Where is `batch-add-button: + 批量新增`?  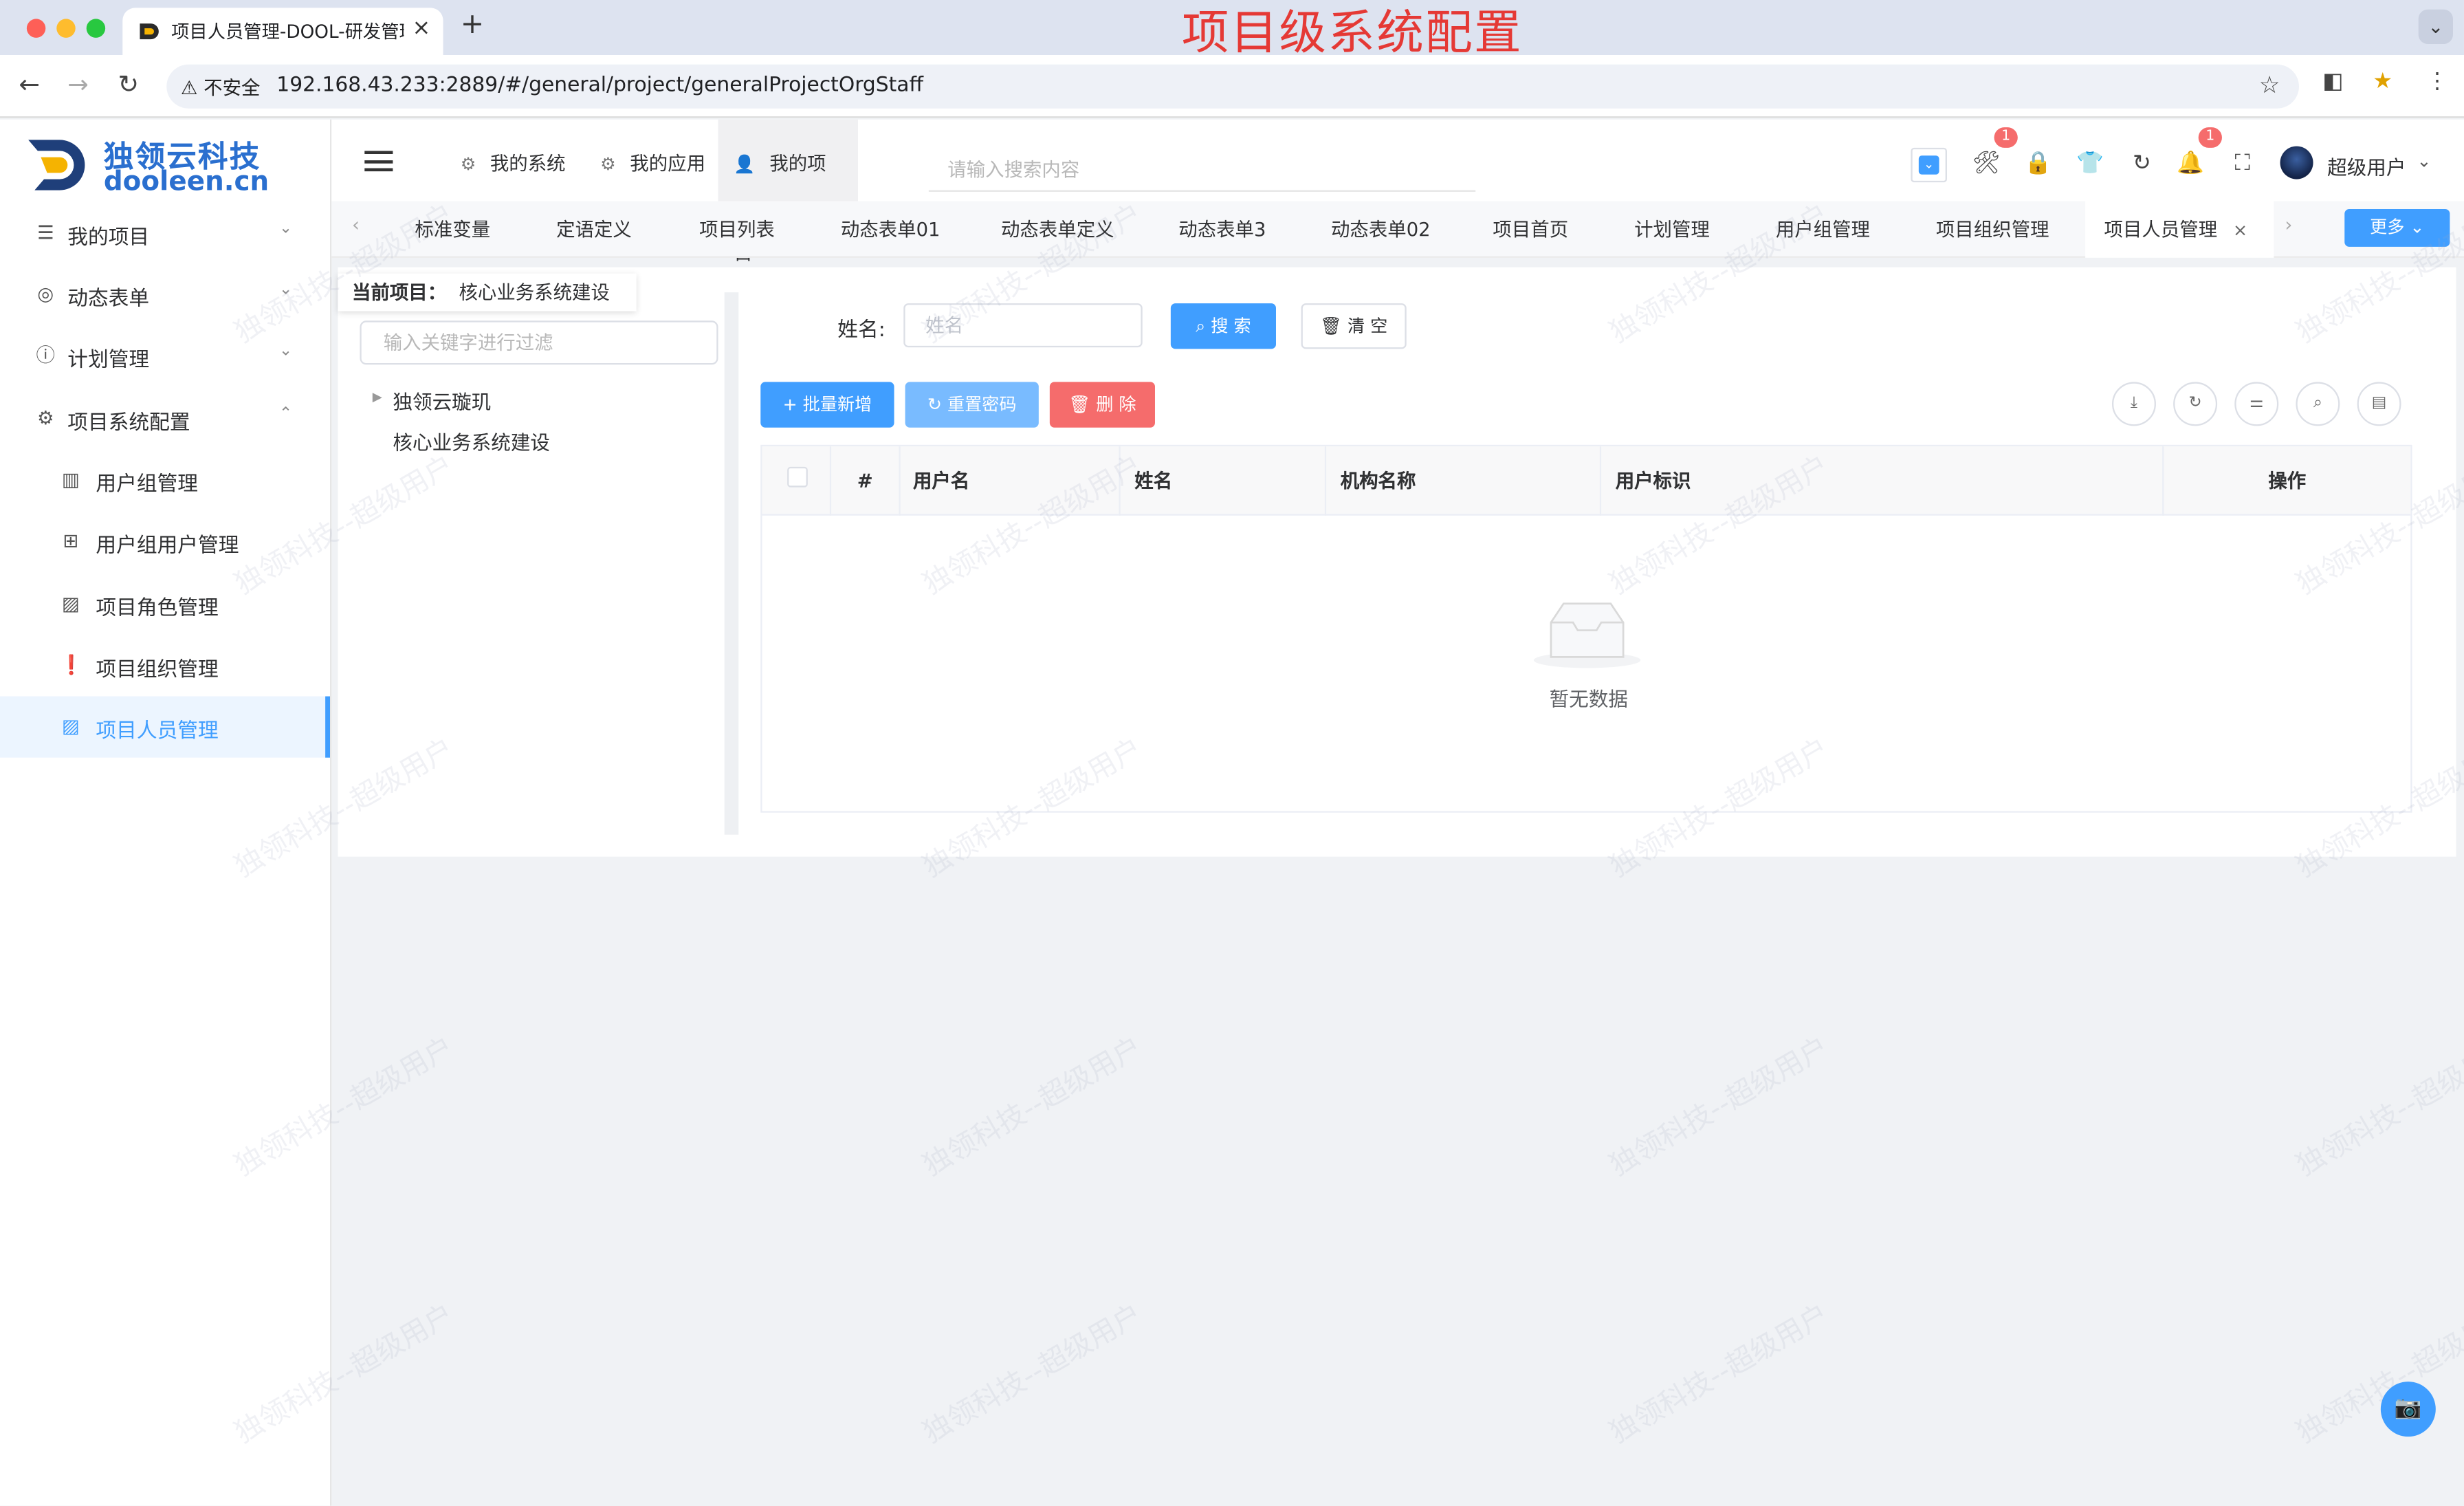 batch-add-button: + 批量新增 is located at coordinates (827, 405).